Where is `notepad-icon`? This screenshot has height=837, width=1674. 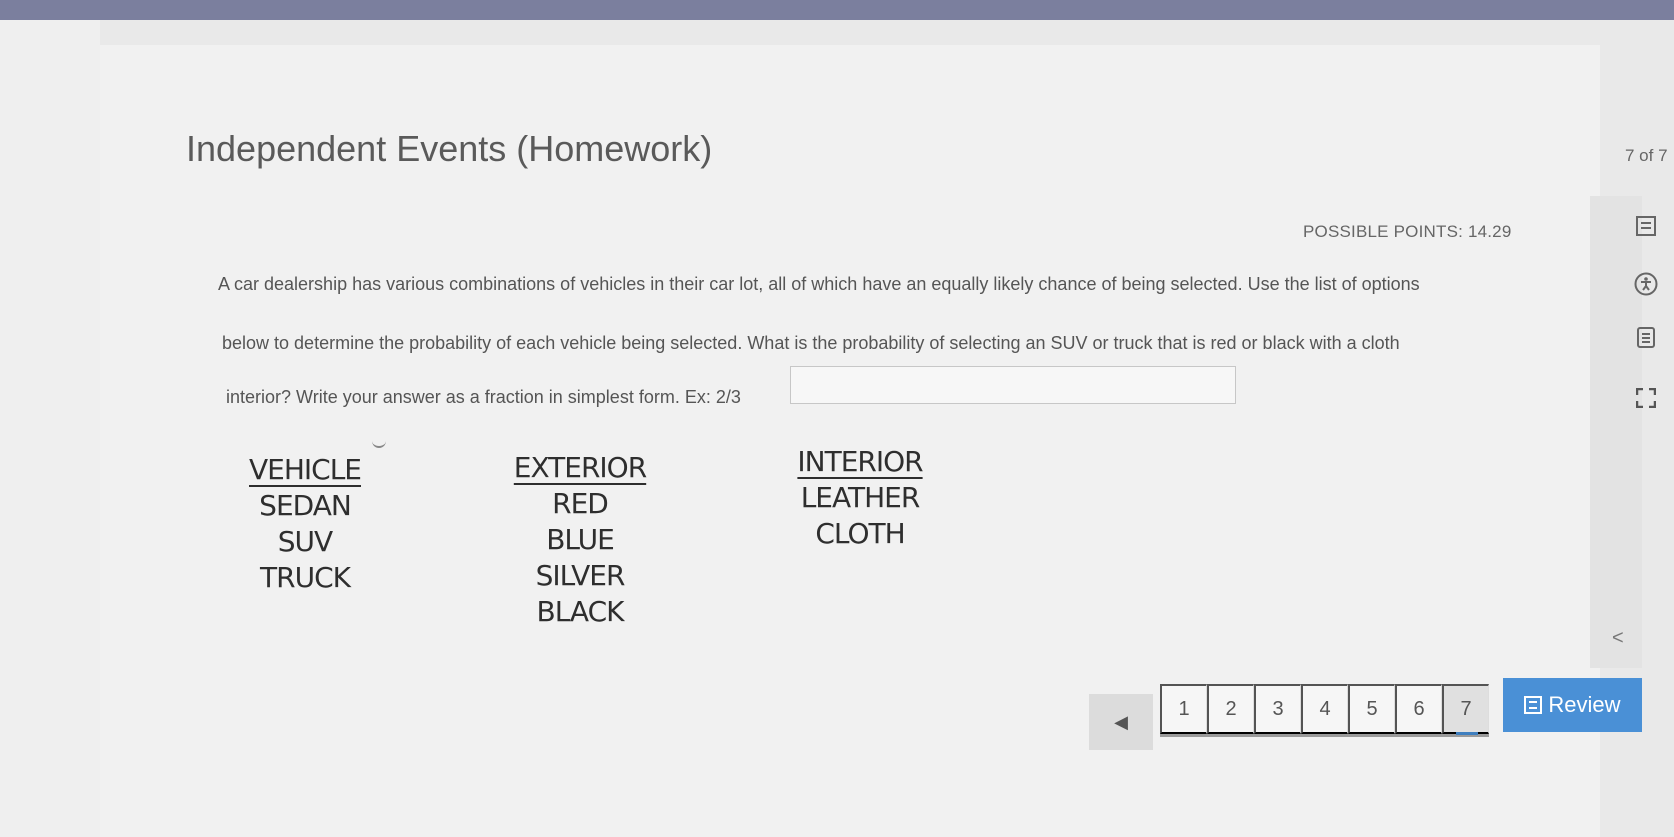
notepad-icon is located at coordinates (1646, 337).